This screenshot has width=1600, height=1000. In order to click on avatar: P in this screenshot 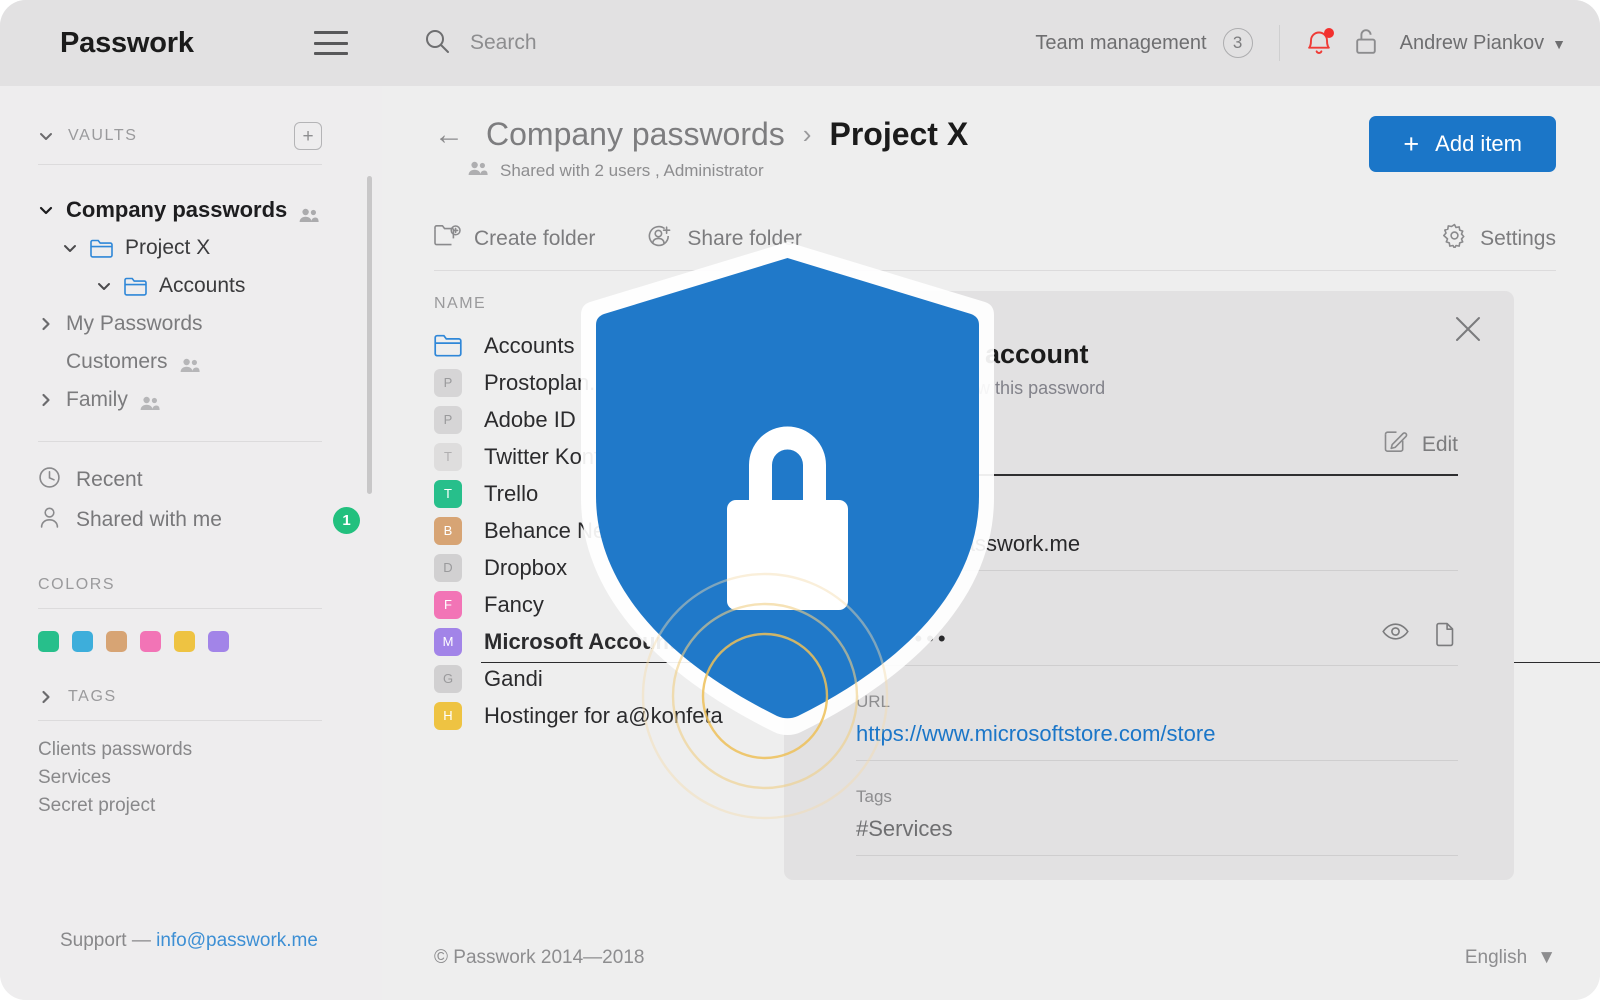, I will do `click(448, 419)`.